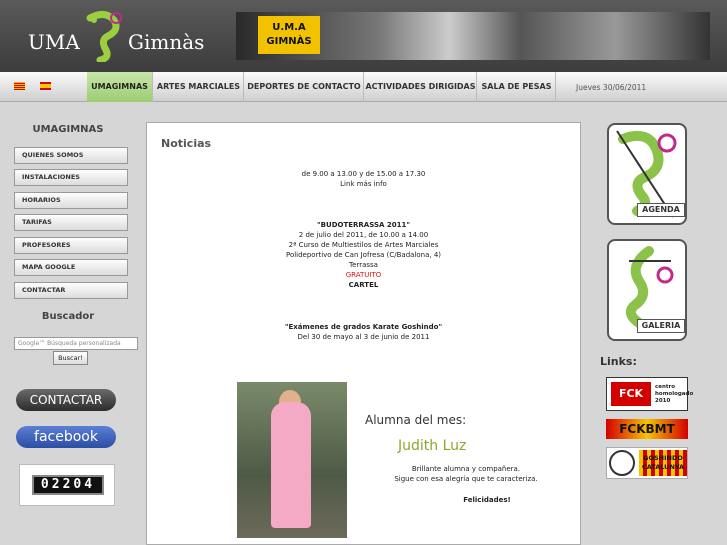  I want to click on news-line: Terrassa, so click(363, 265).